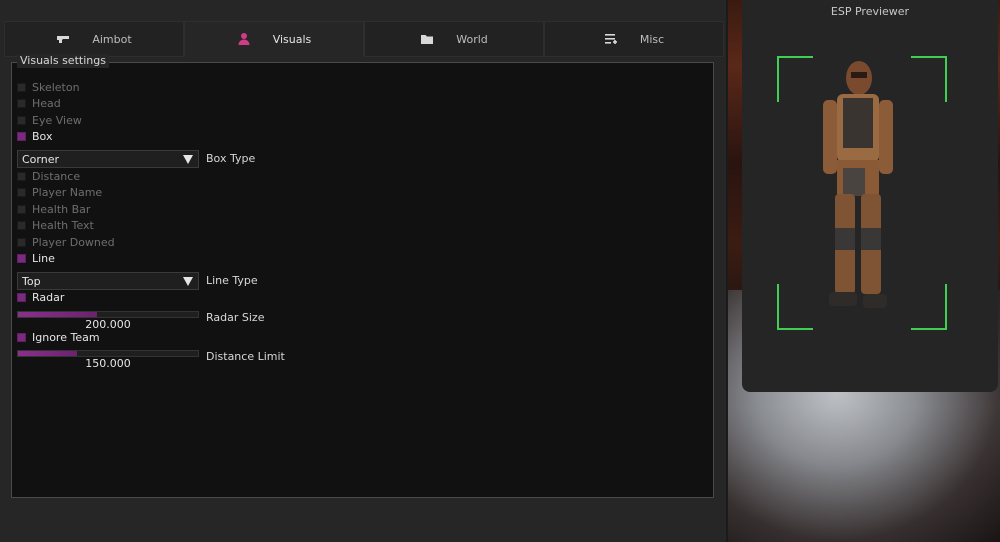 Image resolution: width=1000 pixels, height=542 pixels. What do you see at coordinates (245, 356) in the screenshot?
I see `distance-limit-label: Distance Limit` at bounding box center [245, 356].